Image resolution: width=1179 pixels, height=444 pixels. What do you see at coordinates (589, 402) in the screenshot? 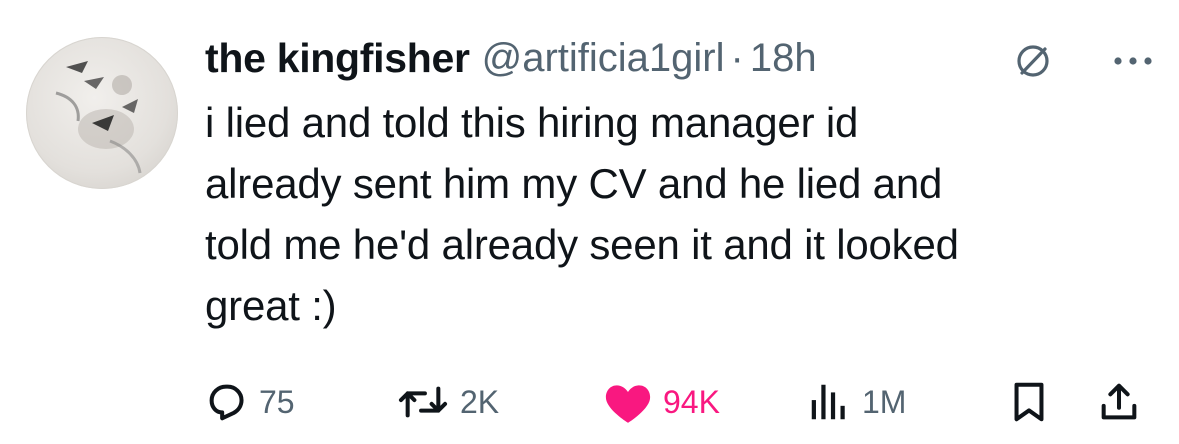
I see `action-bar: 75 2K 94K 1M` at bounding box center [589, 402].